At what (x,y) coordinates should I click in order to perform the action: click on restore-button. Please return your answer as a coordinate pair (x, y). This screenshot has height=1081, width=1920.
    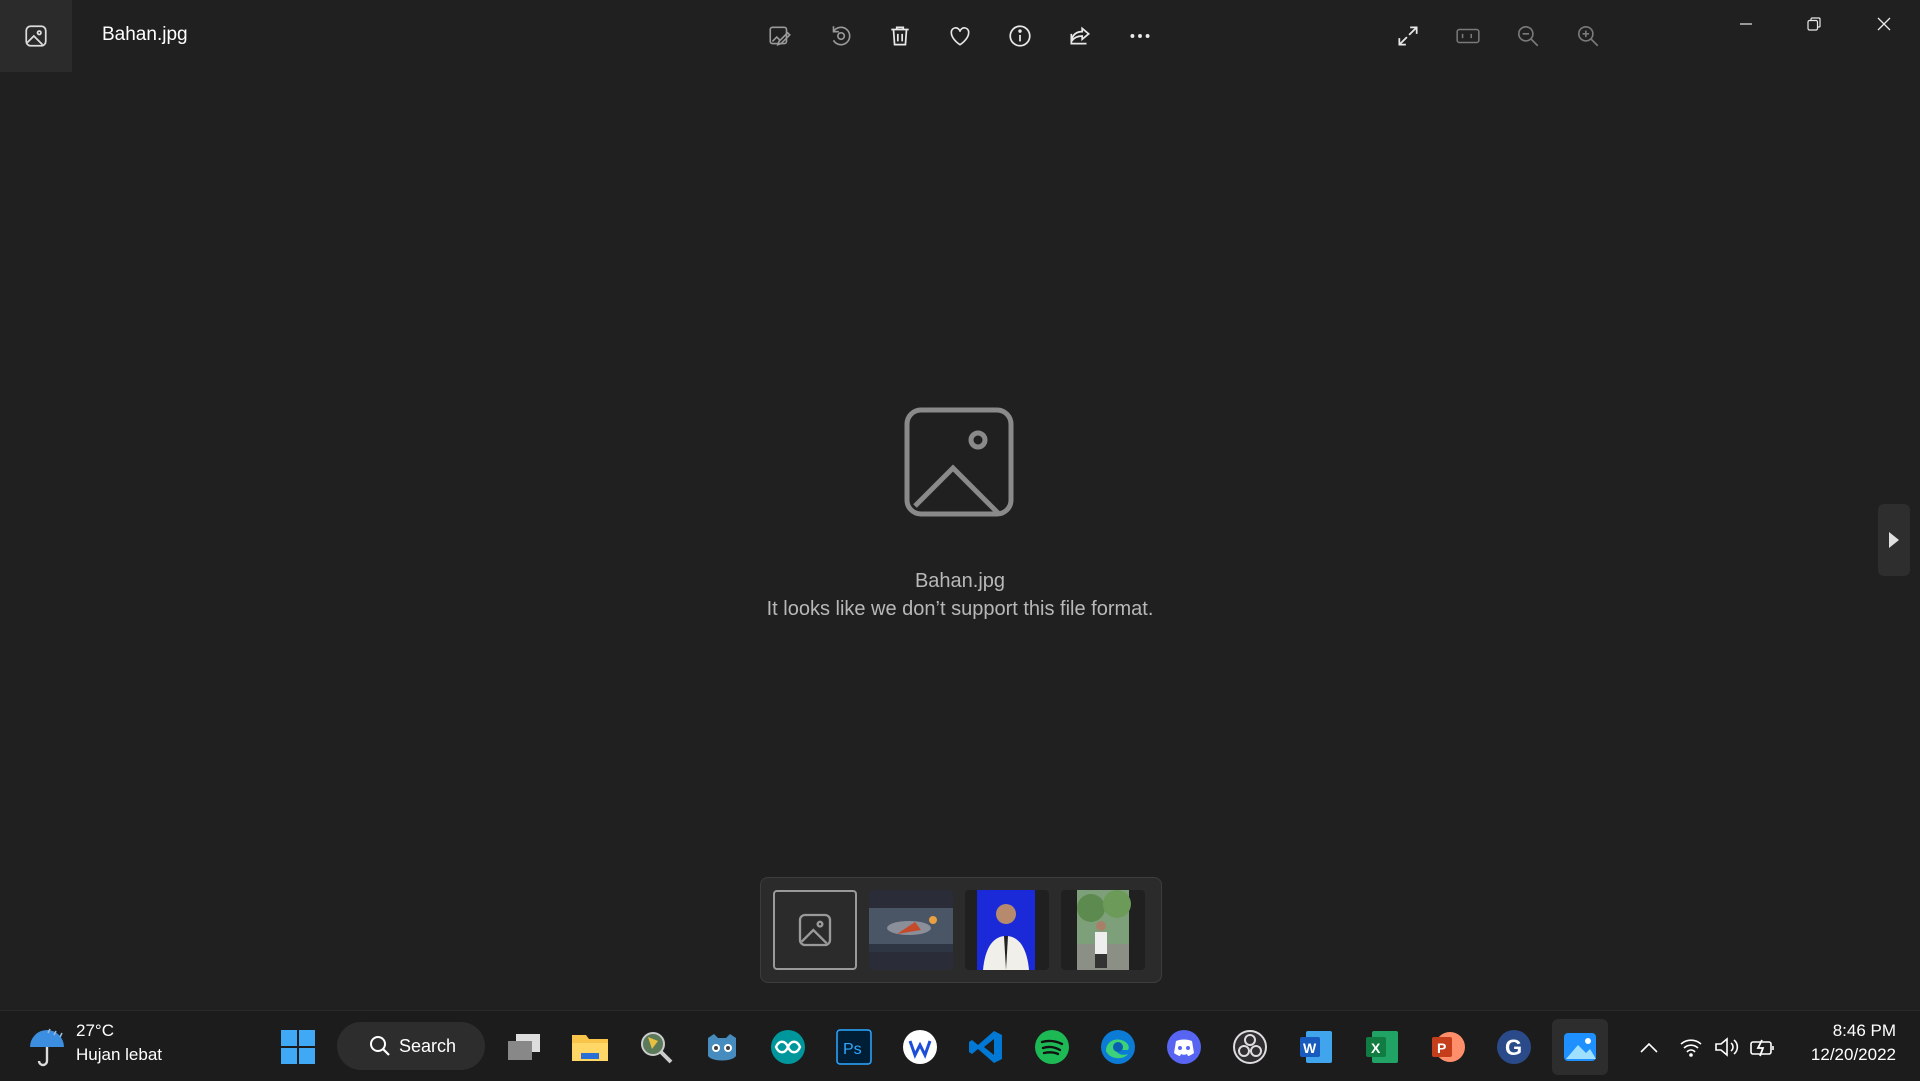
    Looking at the image, I should click on (1814, 24).